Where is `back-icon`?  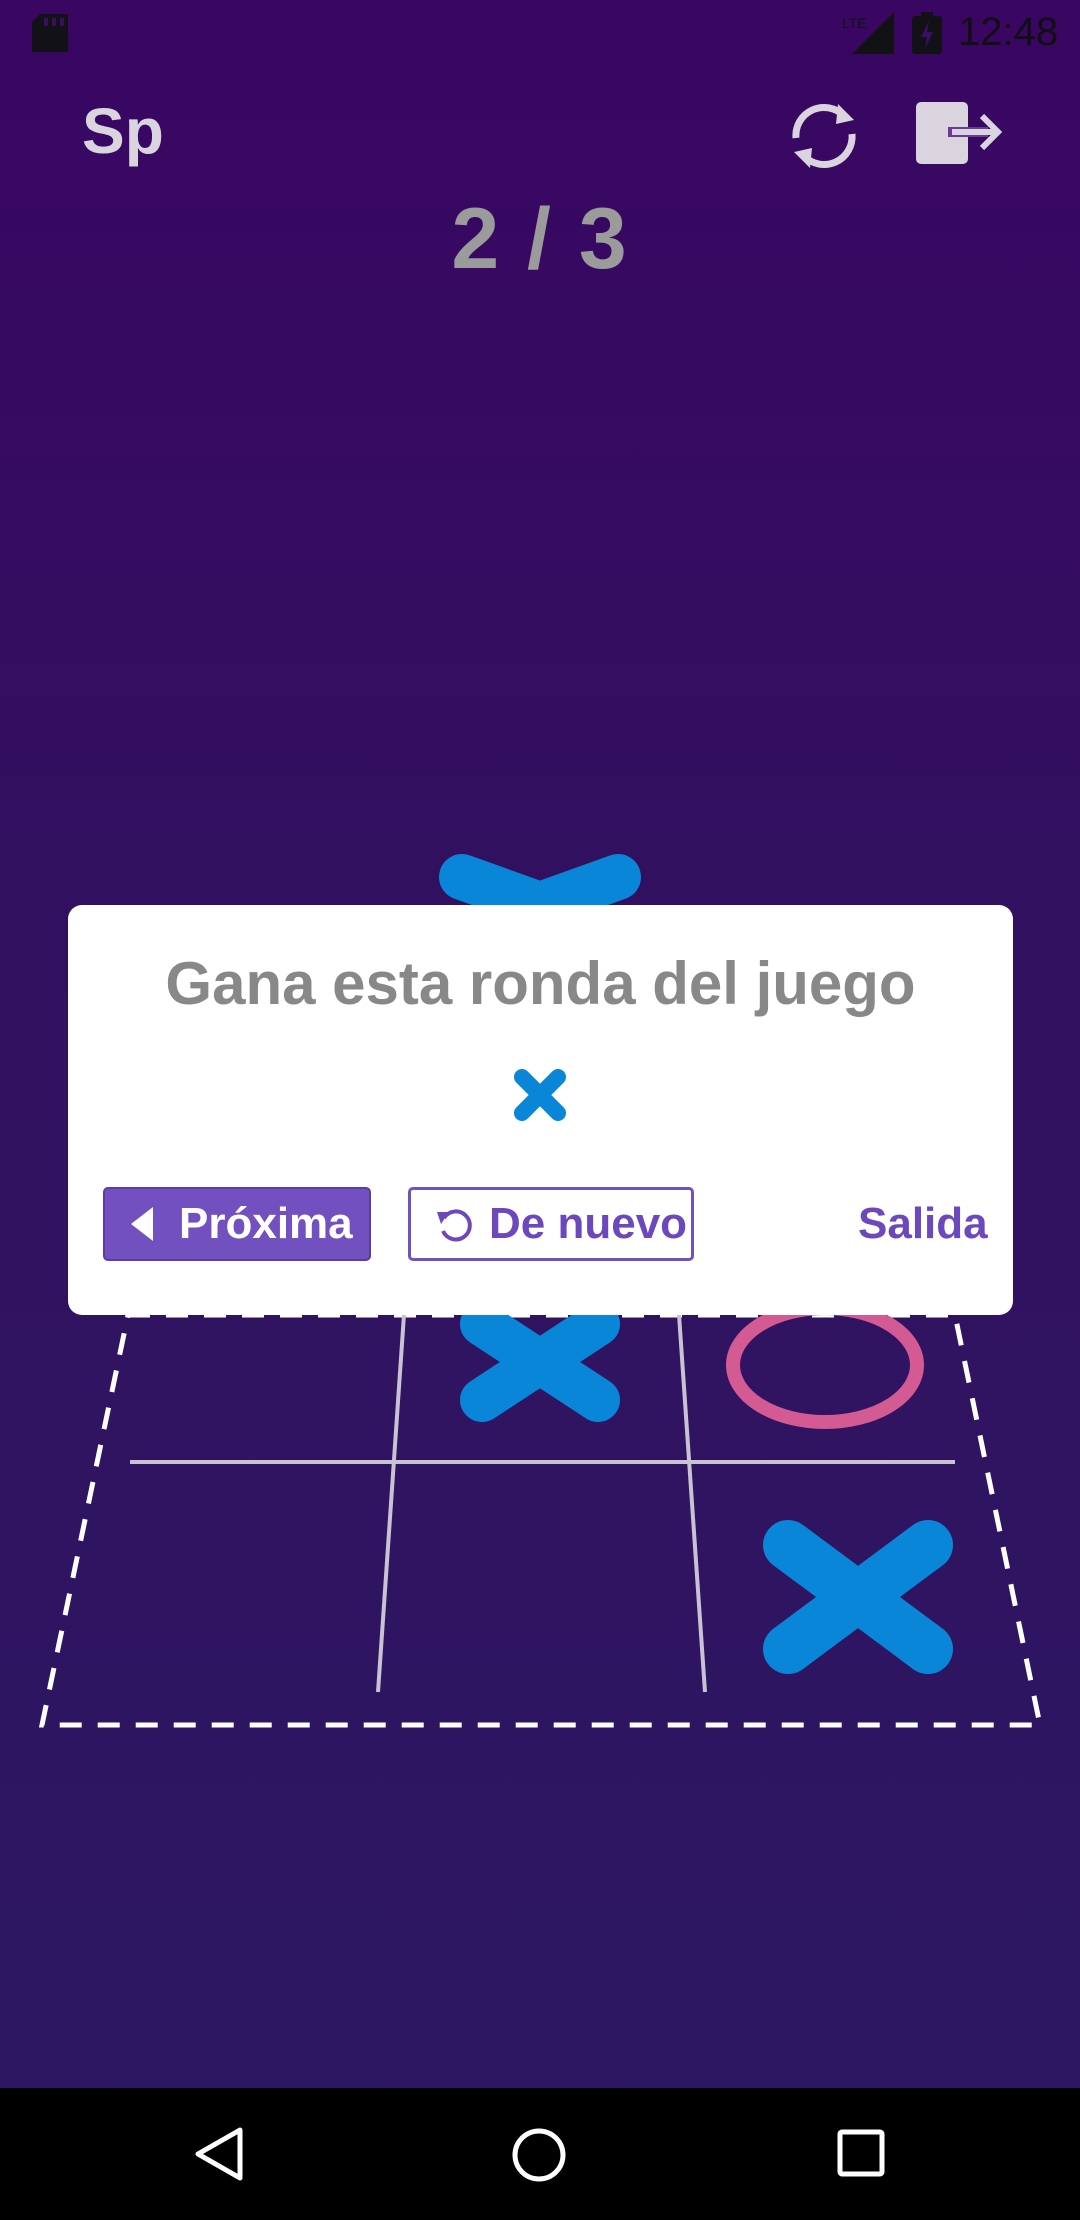 back-icon is located at coordinates (220, 2154).